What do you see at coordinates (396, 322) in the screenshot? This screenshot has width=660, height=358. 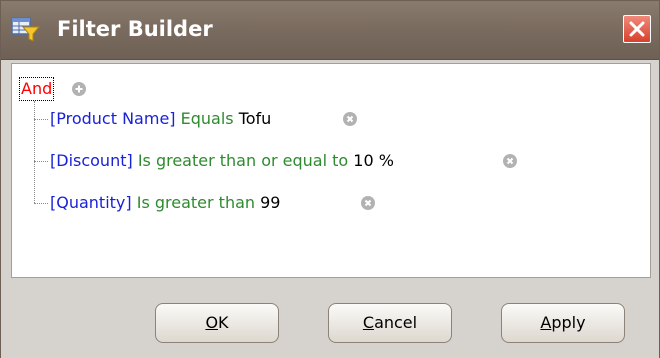 I see `cancel-label: ancel` at bounding box center [396, 322].